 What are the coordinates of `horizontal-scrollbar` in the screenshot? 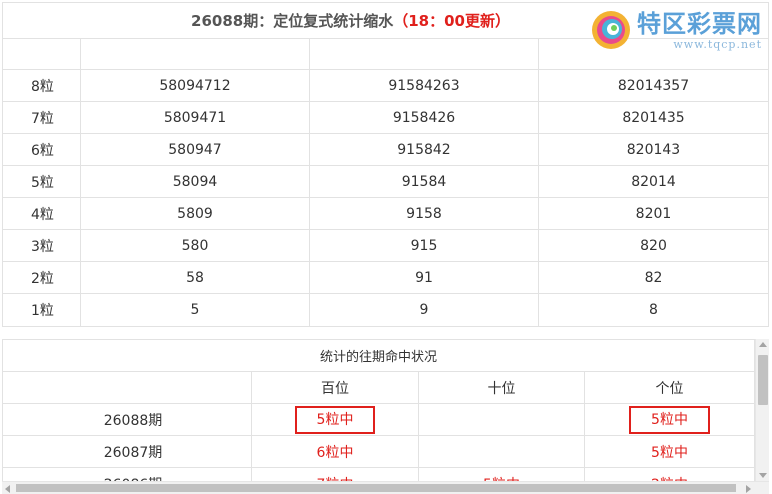 It's located at (385, 487).